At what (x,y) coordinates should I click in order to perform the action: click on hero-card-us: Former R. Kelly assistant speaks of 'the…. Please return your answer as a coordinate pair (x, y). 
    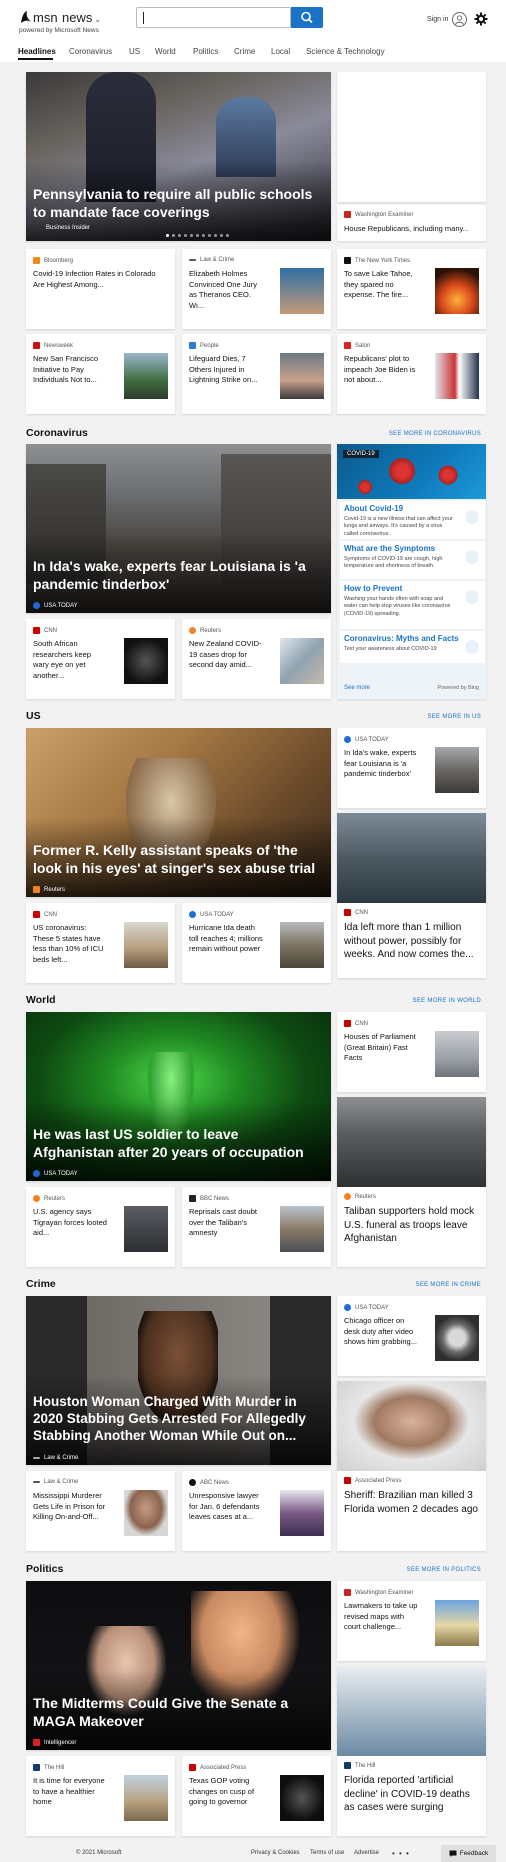
    Looking at the image, I should click on (178, 812).